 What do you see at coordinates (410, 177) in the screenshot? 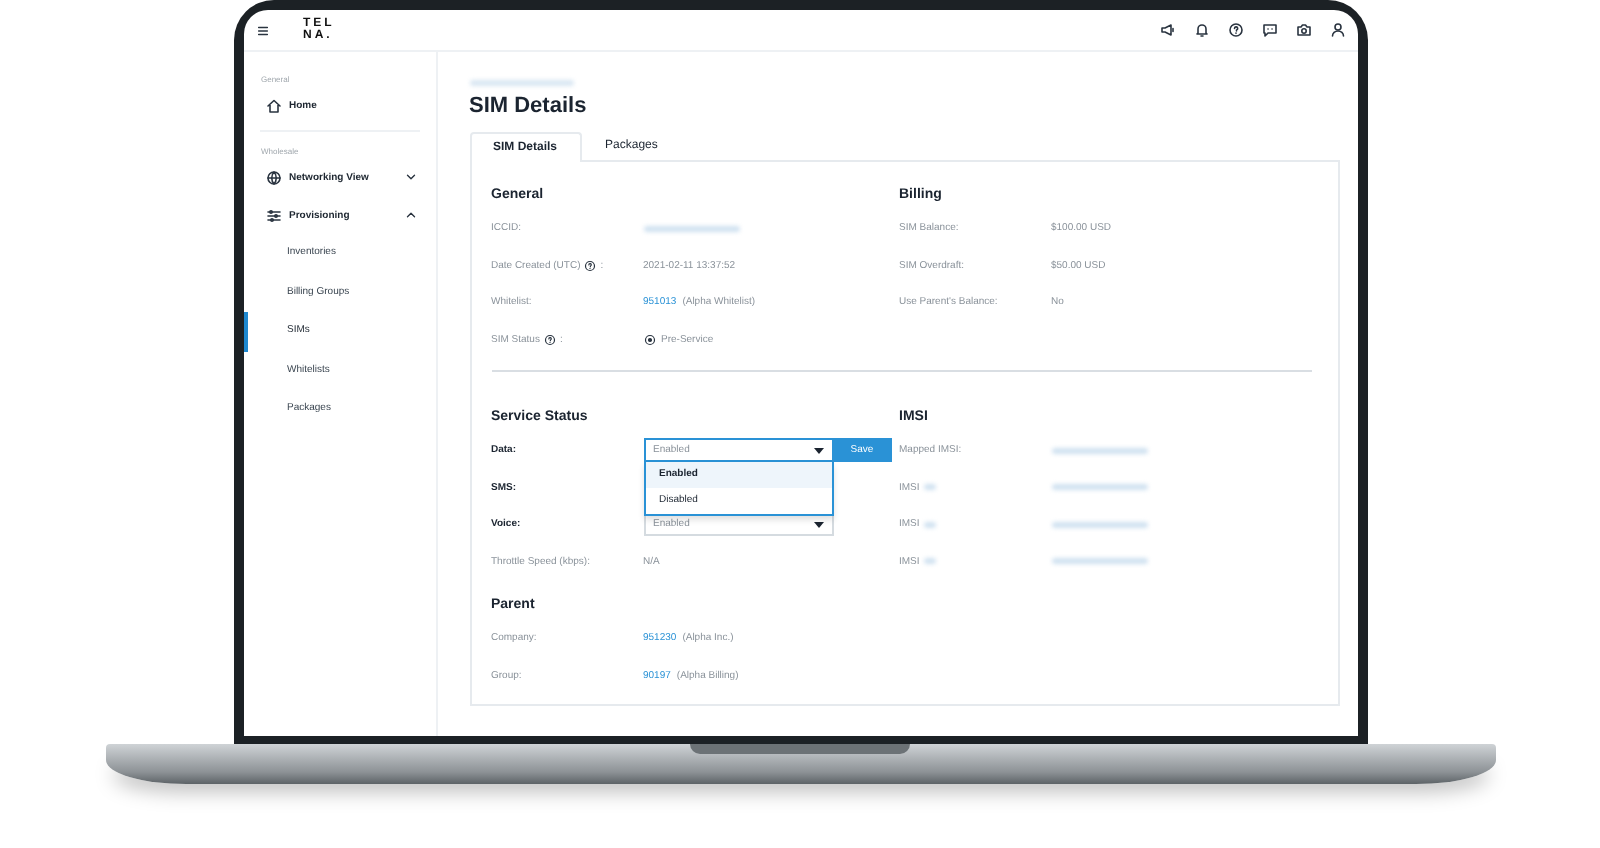
I see `chevron-down-icon` at bounding box center [410, 177].